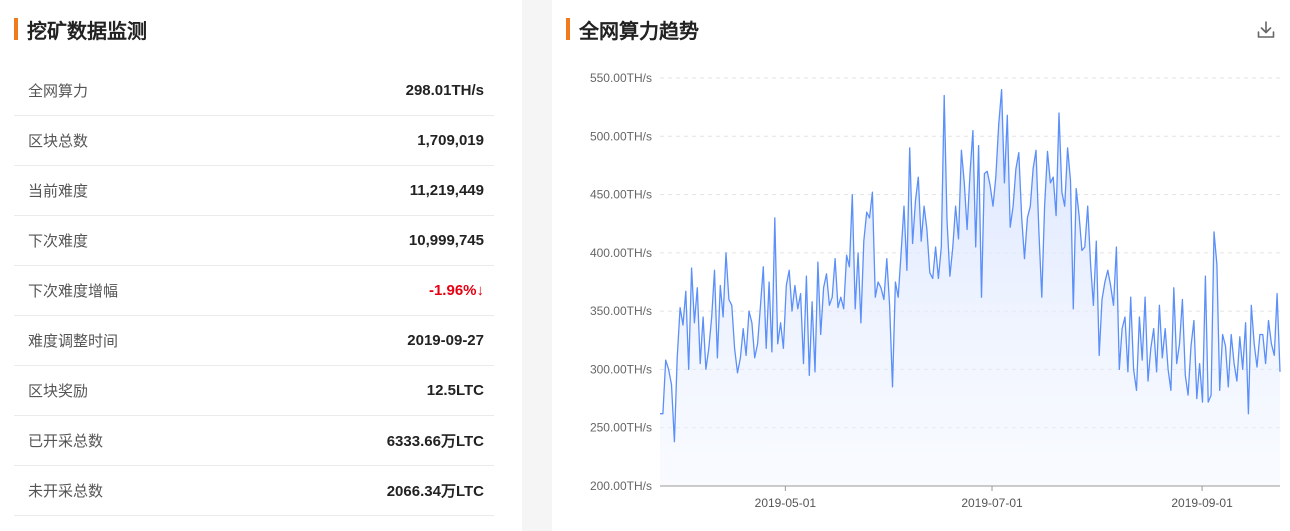 Image resolution: width=1290 pixels, height=531 pixels. Describe the element at coordinates (16, 29) in the screenshot. I see `title-accent-bar` at that location.